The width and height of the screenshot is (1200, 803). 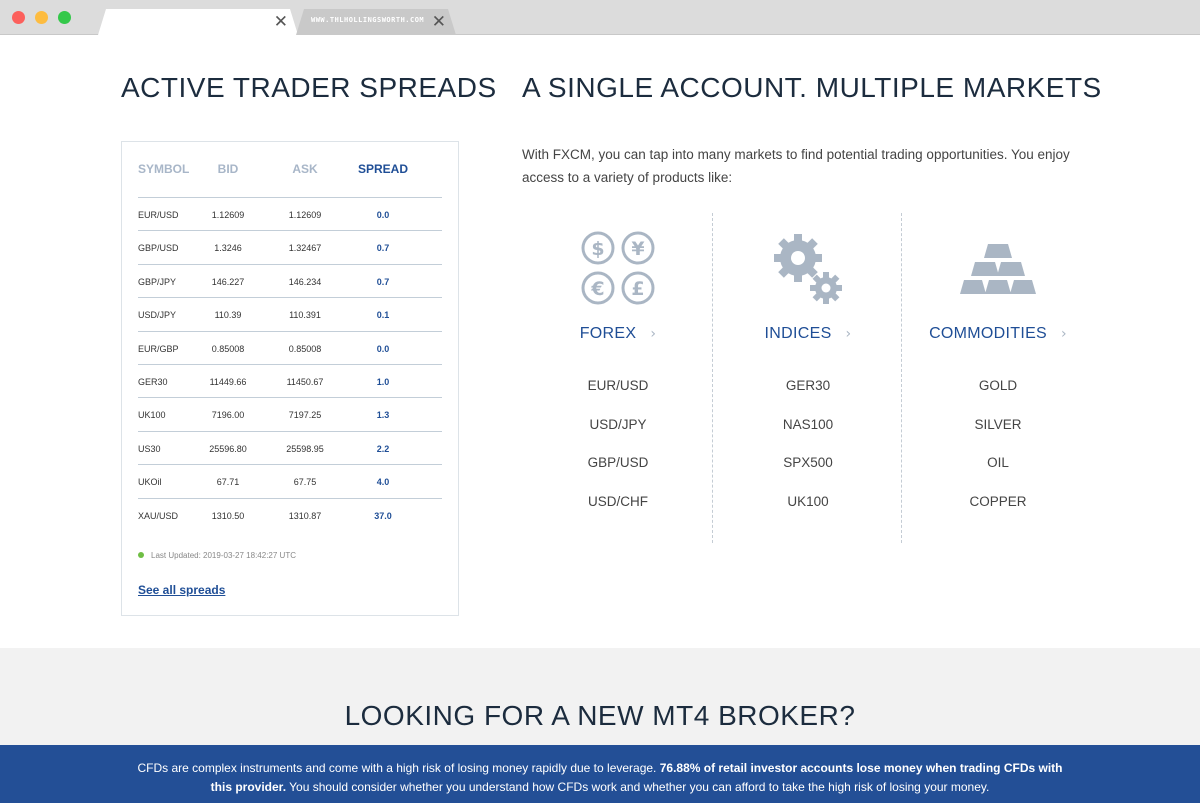 I want to click on cell-ask: 11450.67, so click(x=305, y=381).